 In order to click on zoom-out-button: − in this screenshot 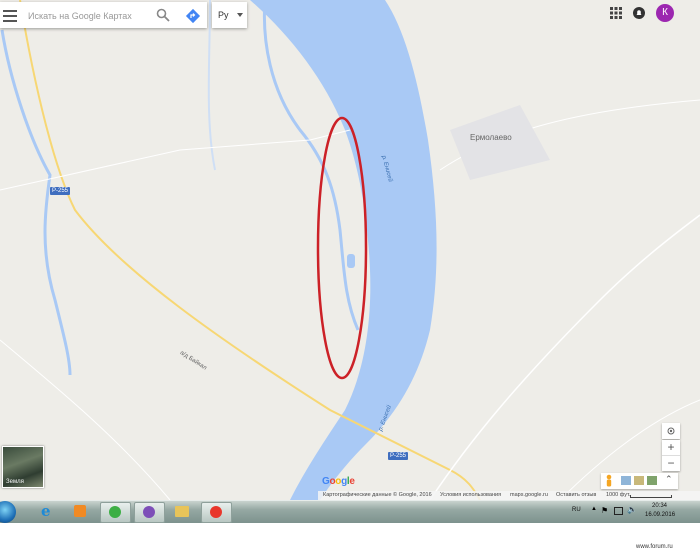, I will do `click(671, 463)`.